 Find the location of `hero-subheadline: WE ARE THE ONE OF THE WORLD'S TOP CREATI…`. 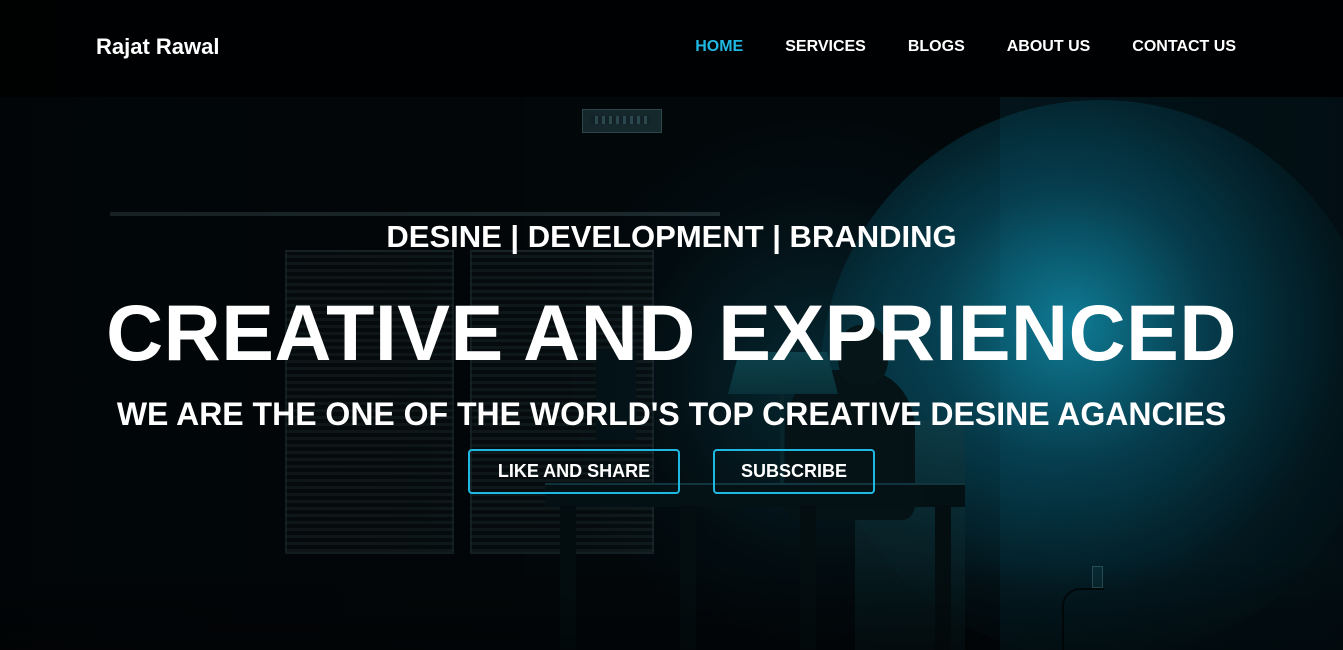

hero-subheadline: WE ARE THE ONE OF THE WORLD'S TOP CREATI… is located at coordinates (671, 414).